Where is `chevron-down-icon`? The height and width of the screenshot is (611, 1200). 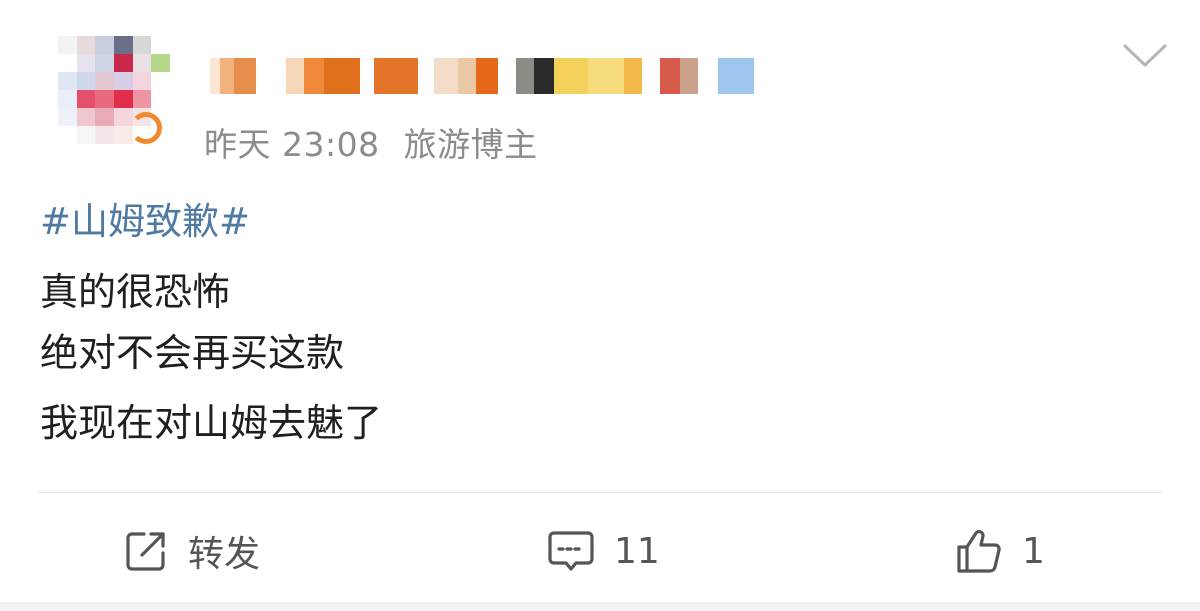 chevron-down-icon is located at coordinates (1145, 55).